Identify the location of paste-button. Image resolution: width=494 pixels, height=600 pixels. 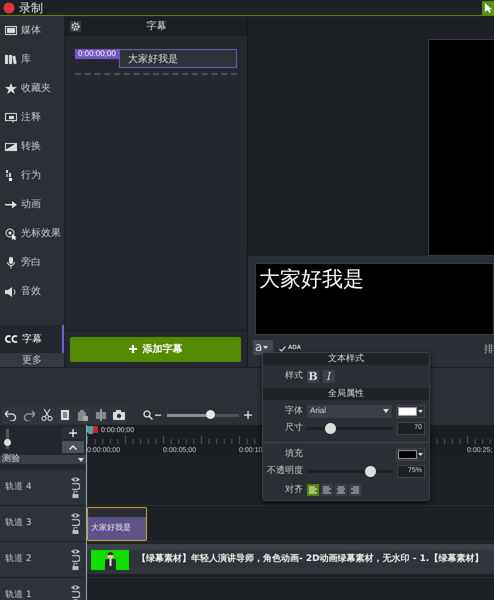
(82, 415).